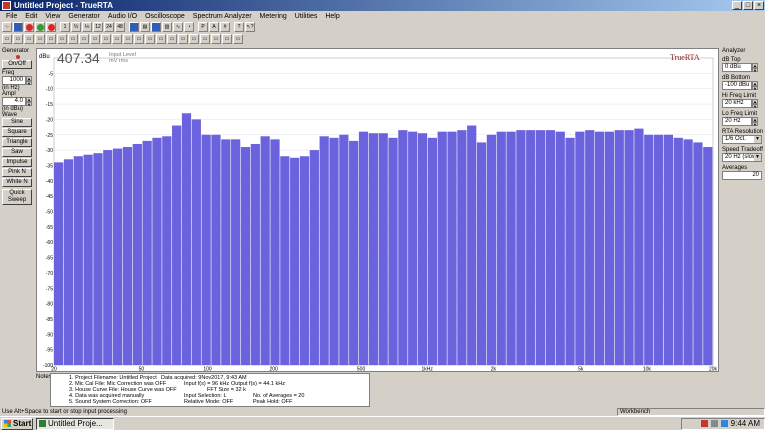  Describe the element at coordinates (87, 27) in the screenshot. I see `sixth-octave-icon: ⅙` at that location.